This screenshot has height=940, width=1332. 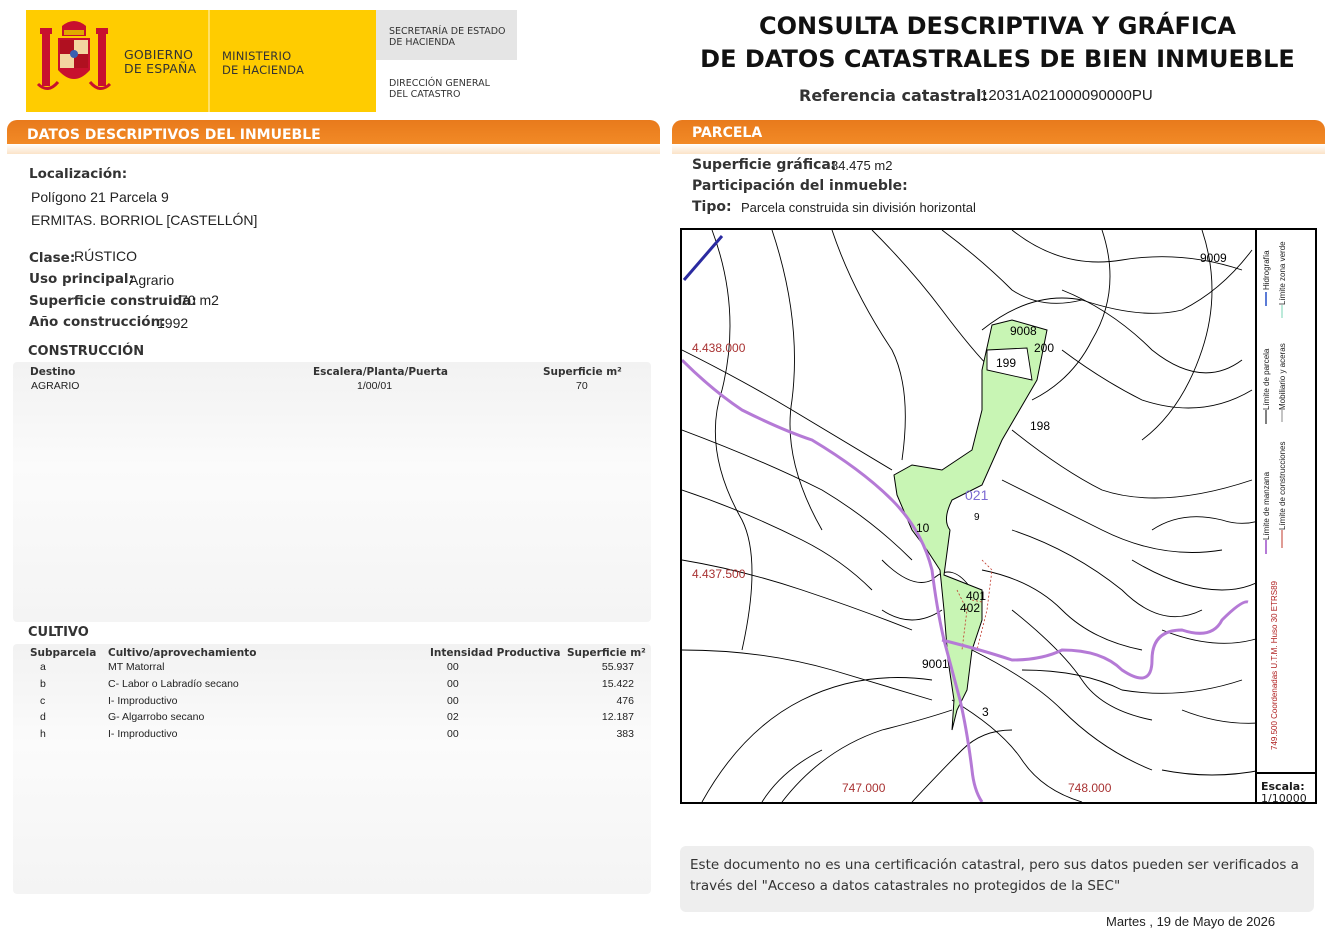 I want to click on construccion-panel, so click(x=332, y=492).